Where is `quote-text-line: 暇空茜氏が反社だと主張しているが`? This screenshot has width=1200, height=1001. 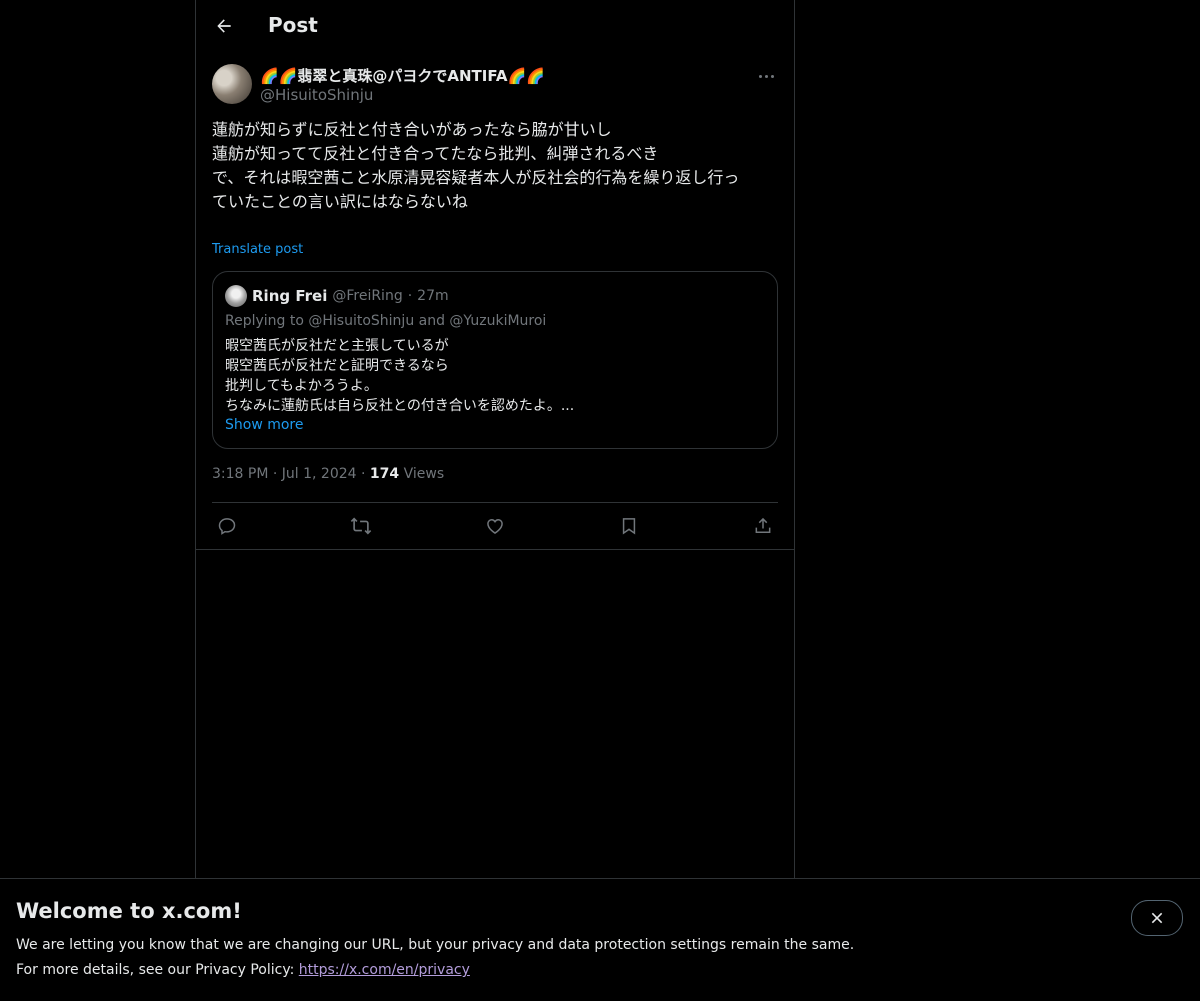
quote-text-line: 暇空茜氏が反社だと主張しているが is located at coordinates (337, 346).